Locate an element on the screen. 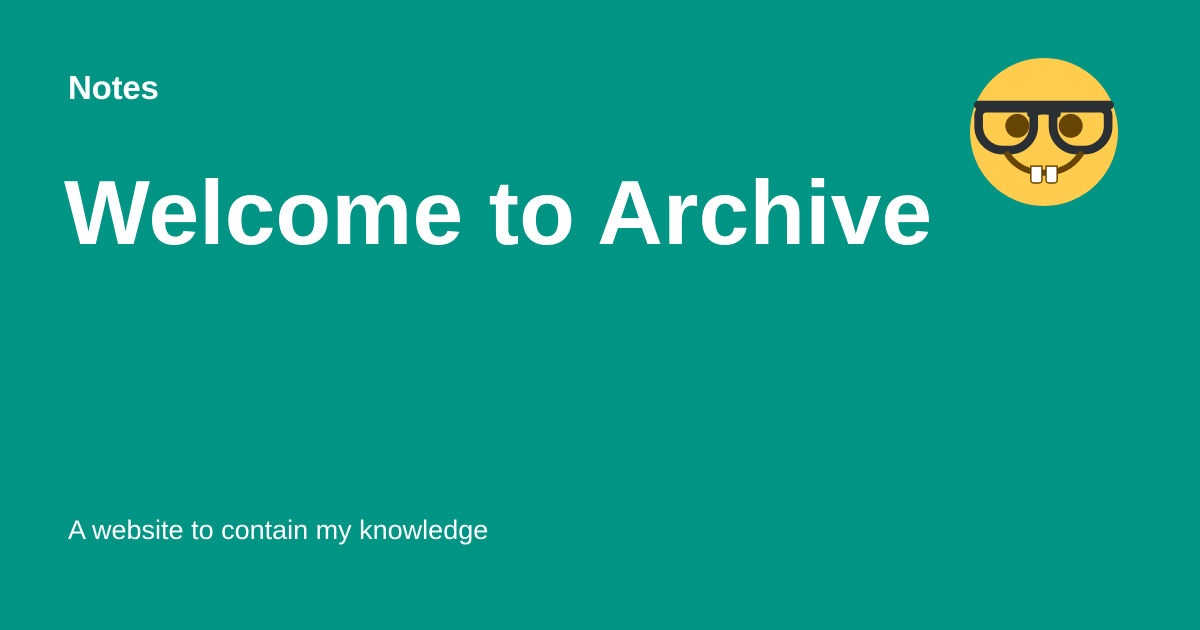 This screenshot has height=630, width=1200. nerd-face-icon is located at coordinates (1044, 132).